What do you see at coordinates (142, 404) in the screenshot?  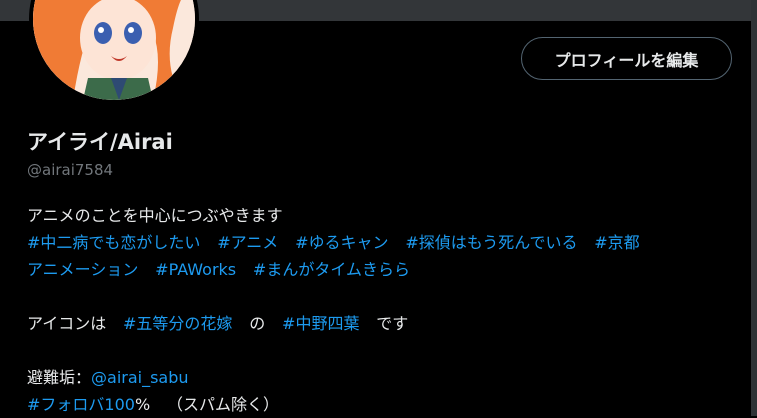 I see `percent-sign: %` at bounding box center [142, 404].